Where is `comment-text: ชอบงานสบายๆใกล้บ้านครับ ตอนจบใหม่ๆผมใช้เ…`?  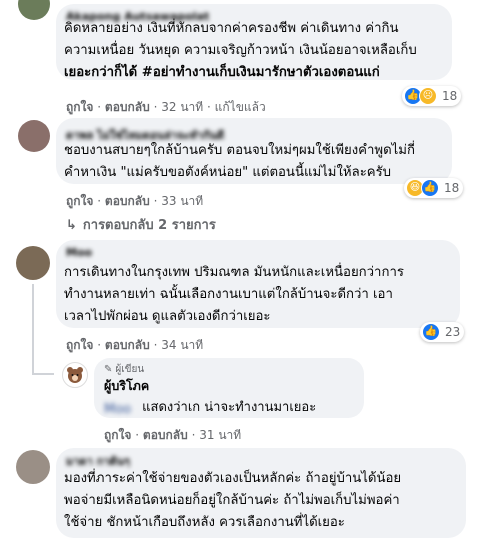 comment-text: ชอบงานสบายๆใกล้บ้านครับ ตอนจบใหม่ๆผมใช้เ… is located at coordinates (239, 150).